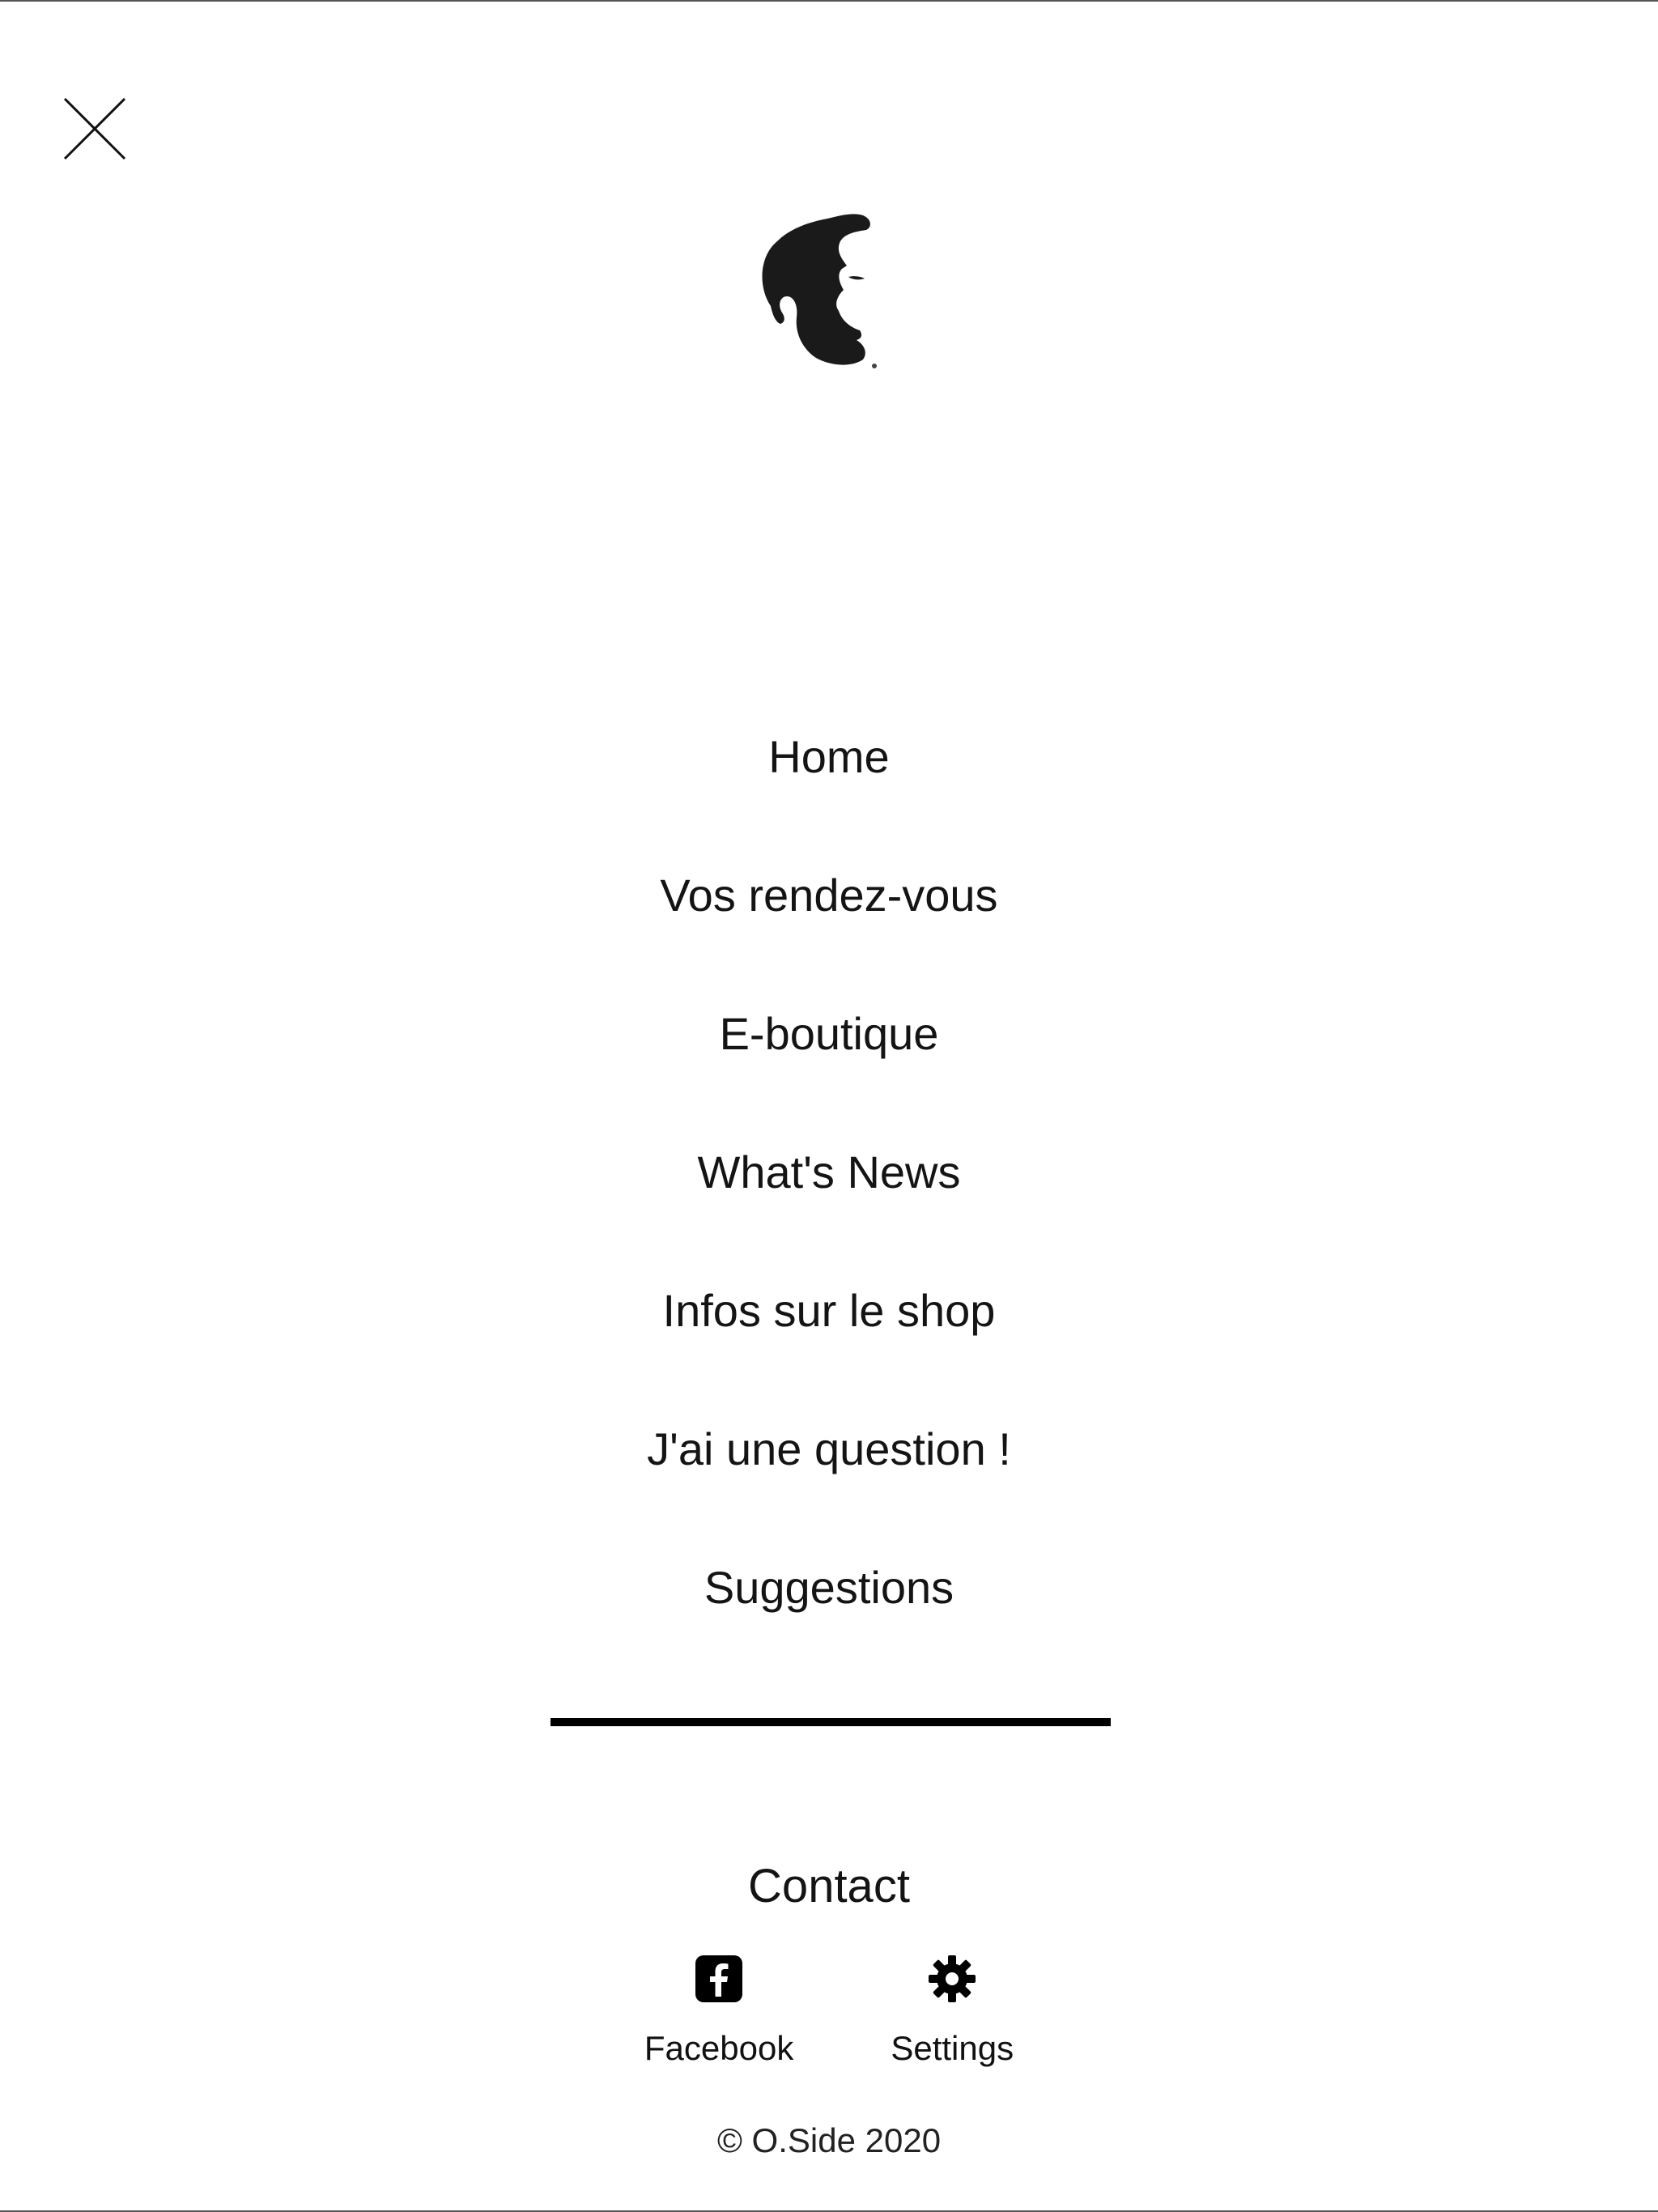 The image size is (1658, 2212). I want to click on copyright-text: © O.Side 2020, so click(829, 2140).